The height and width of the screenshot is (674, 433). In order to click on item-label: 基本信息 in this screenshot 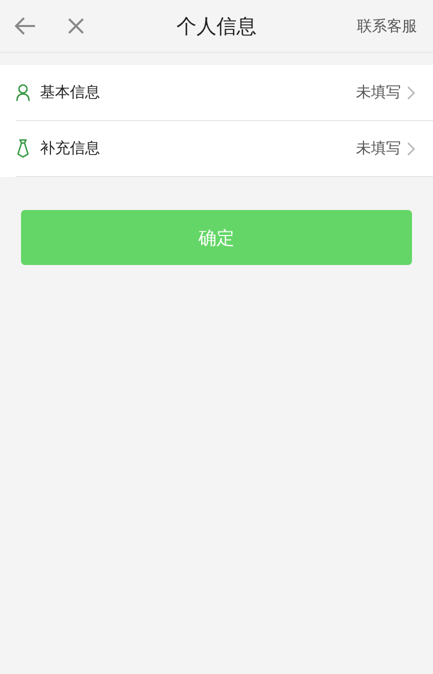, I will do `click(70, 92)`.